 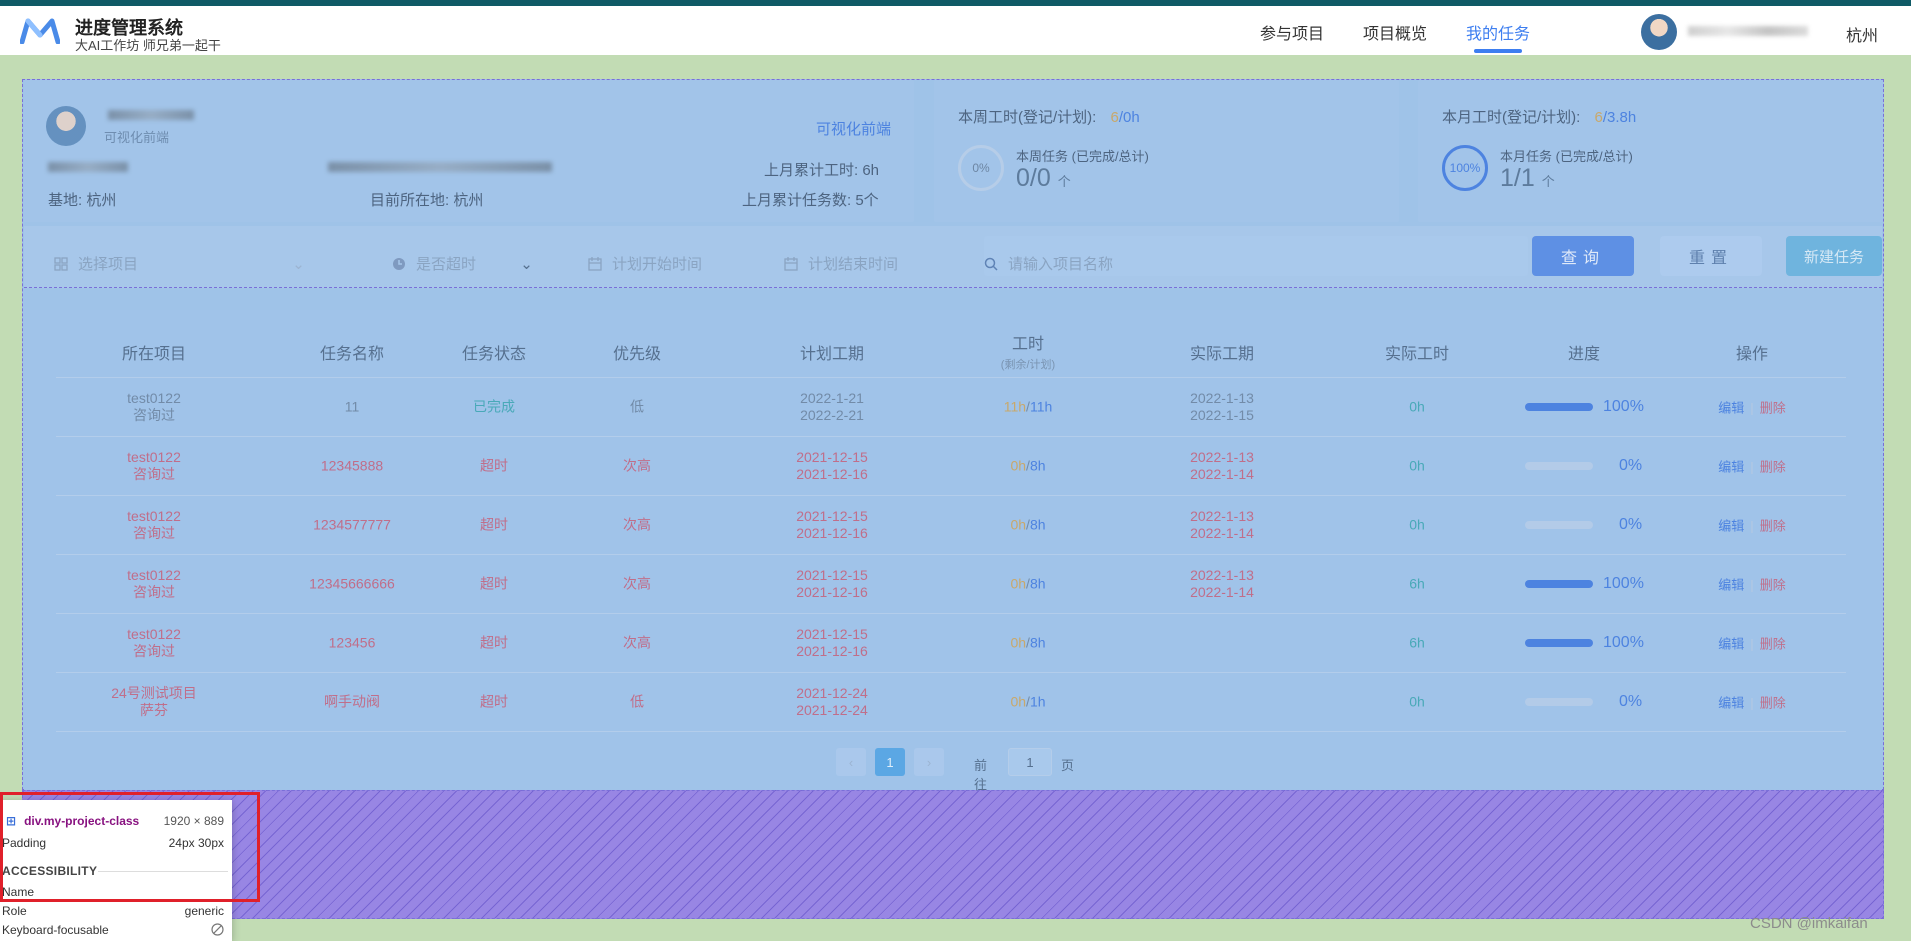 I want to click on col-header-status: 任务状态, so click(x=494, y=354).